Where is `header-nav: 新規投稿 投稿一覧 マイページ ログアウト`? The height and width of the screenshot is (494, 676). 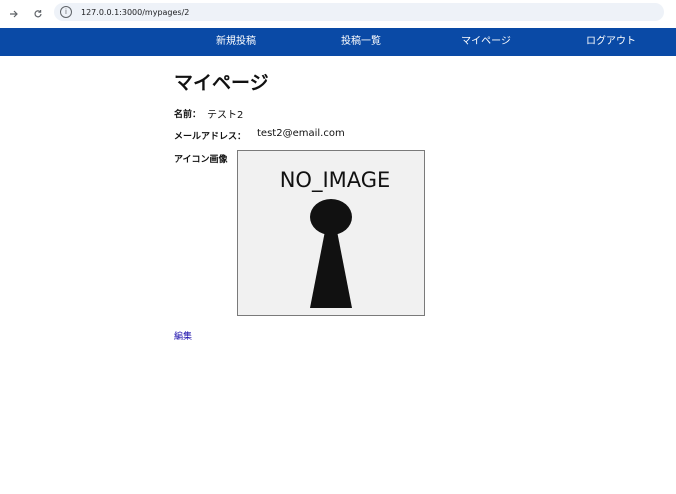
header-nav: 新規投稿 投稿一覧 マイページ ログアウト is located at coordinates (338, 42).